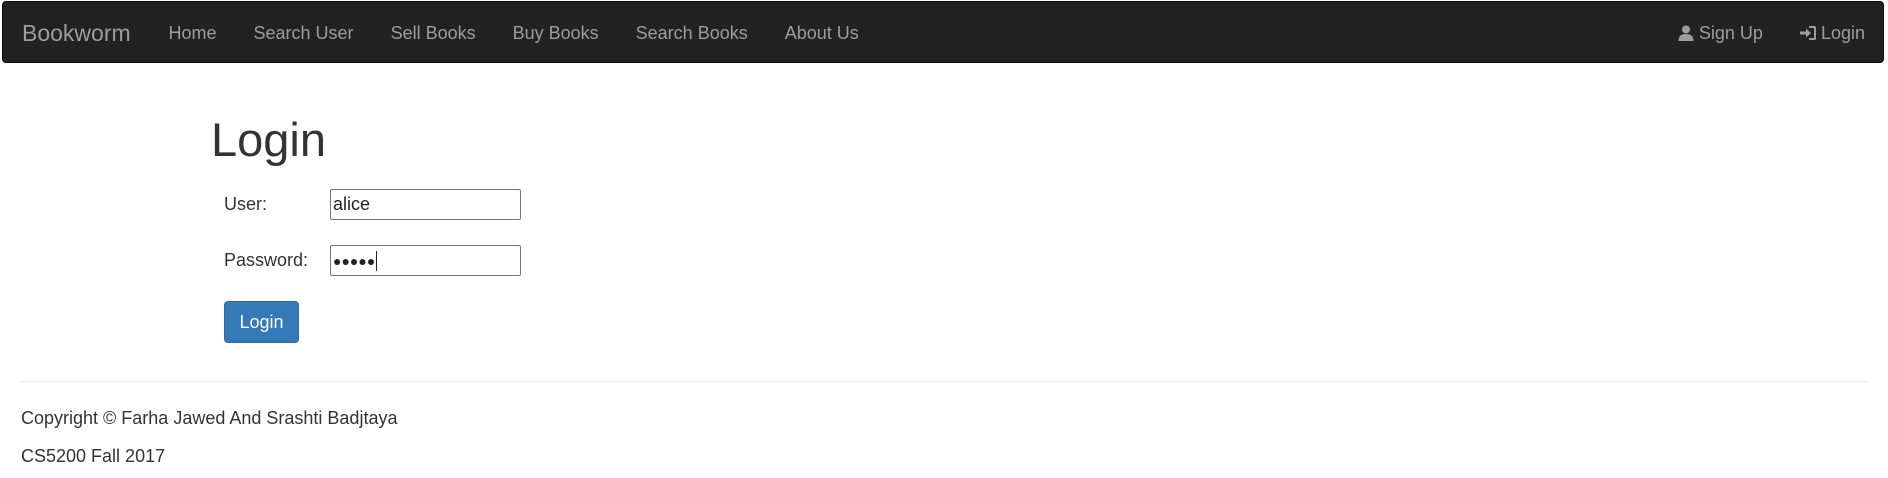 The width and height of the screenshot is (1888, 478). Describe the element at coordinates (1808, 33) in the screenshot. I see `log-in-icon` at that location.